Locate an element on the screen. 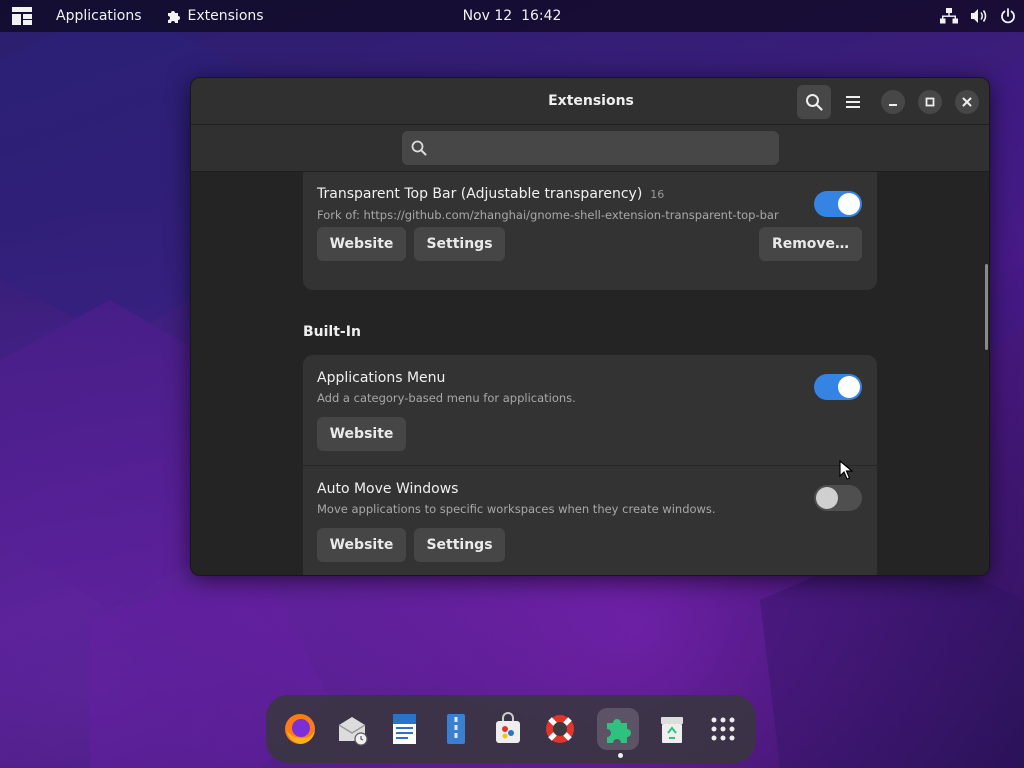 The image size is (1024, 768). network-wired-icon is located at coordinates (949, 16).